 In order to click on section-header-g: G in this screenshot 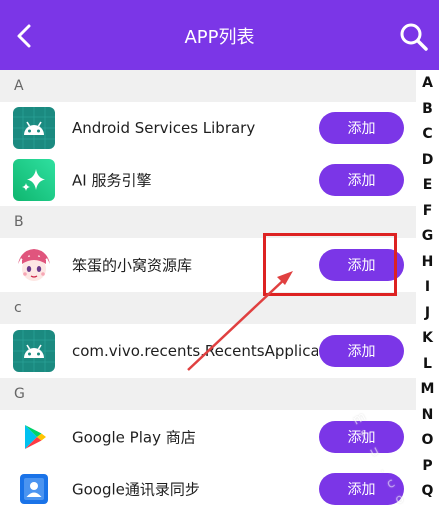, I will do `click(208, 394)`.